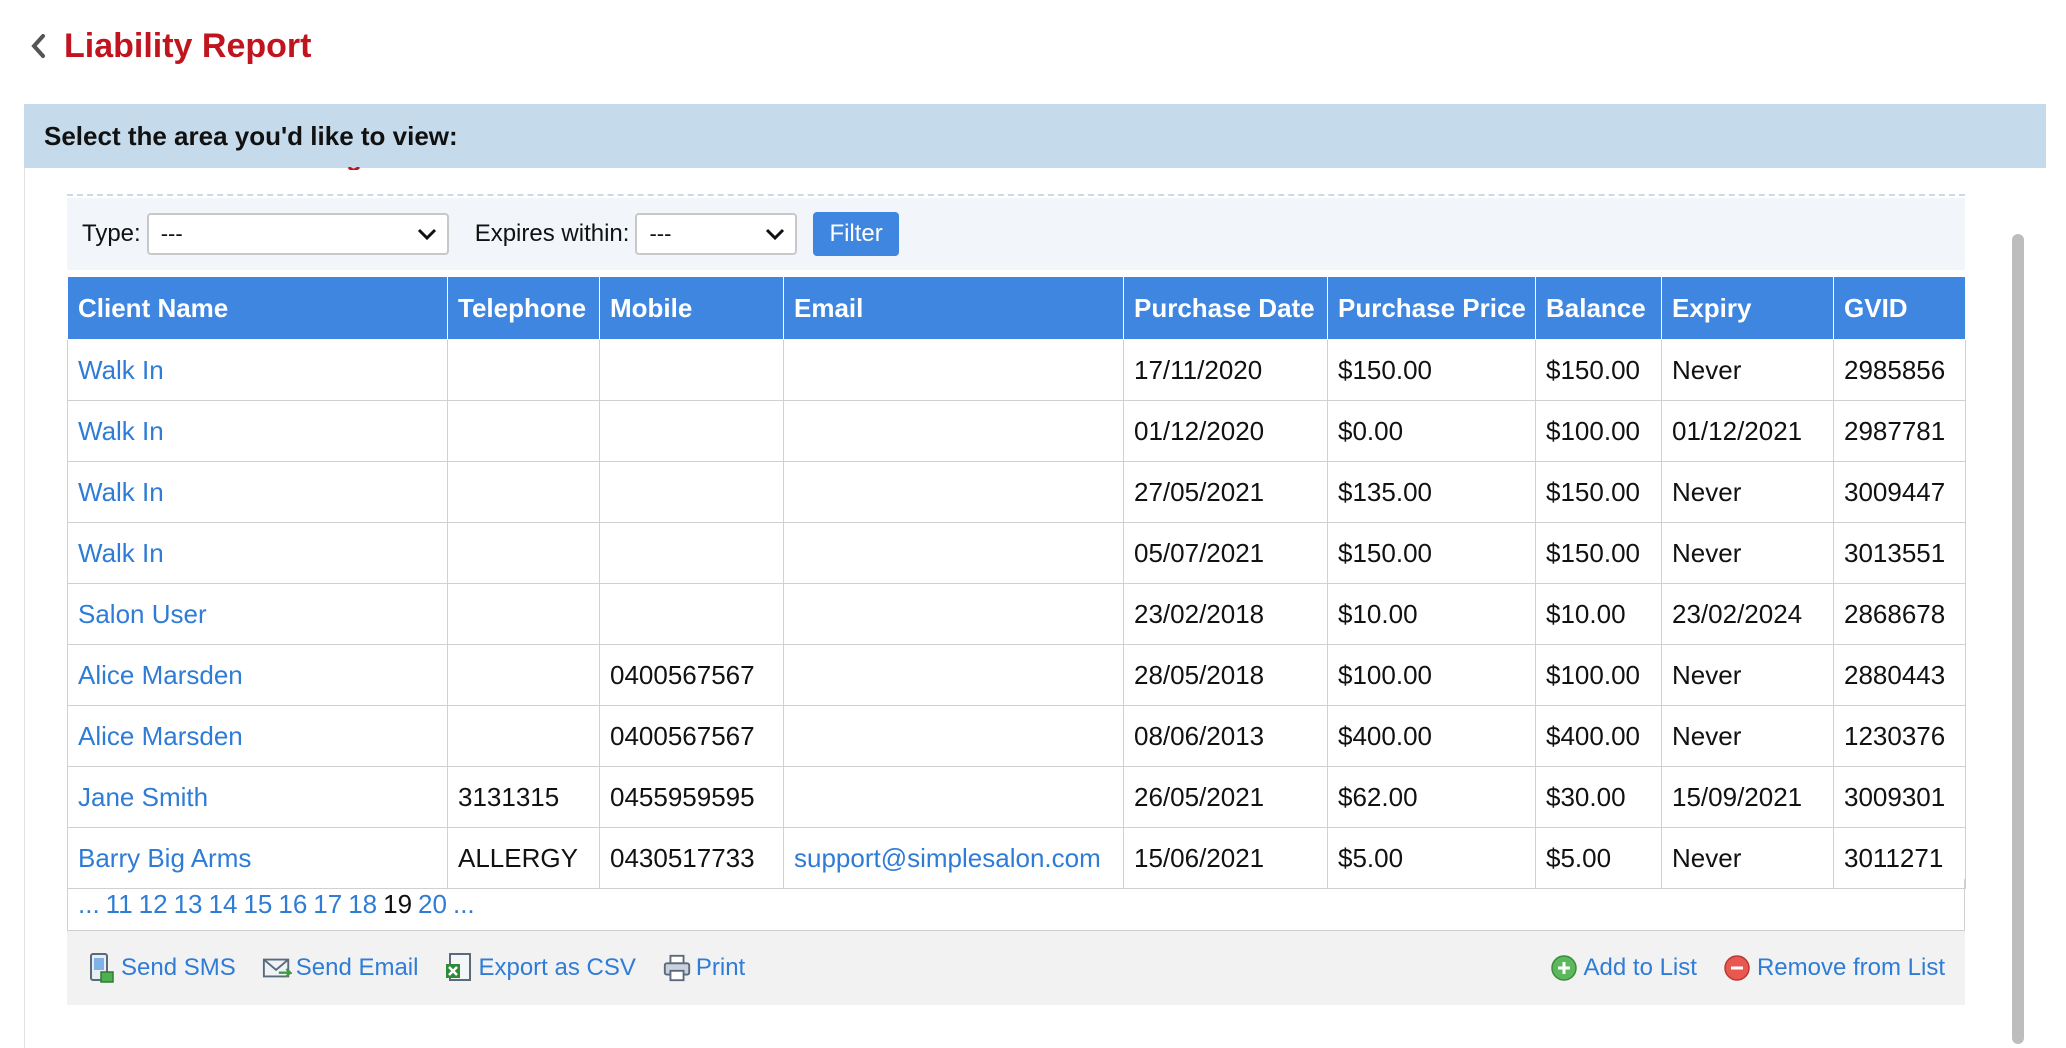  Describe the element at coordinates (1431, 553) in the screenshot. I see `cell-purchase-price: $150.00` at that location.